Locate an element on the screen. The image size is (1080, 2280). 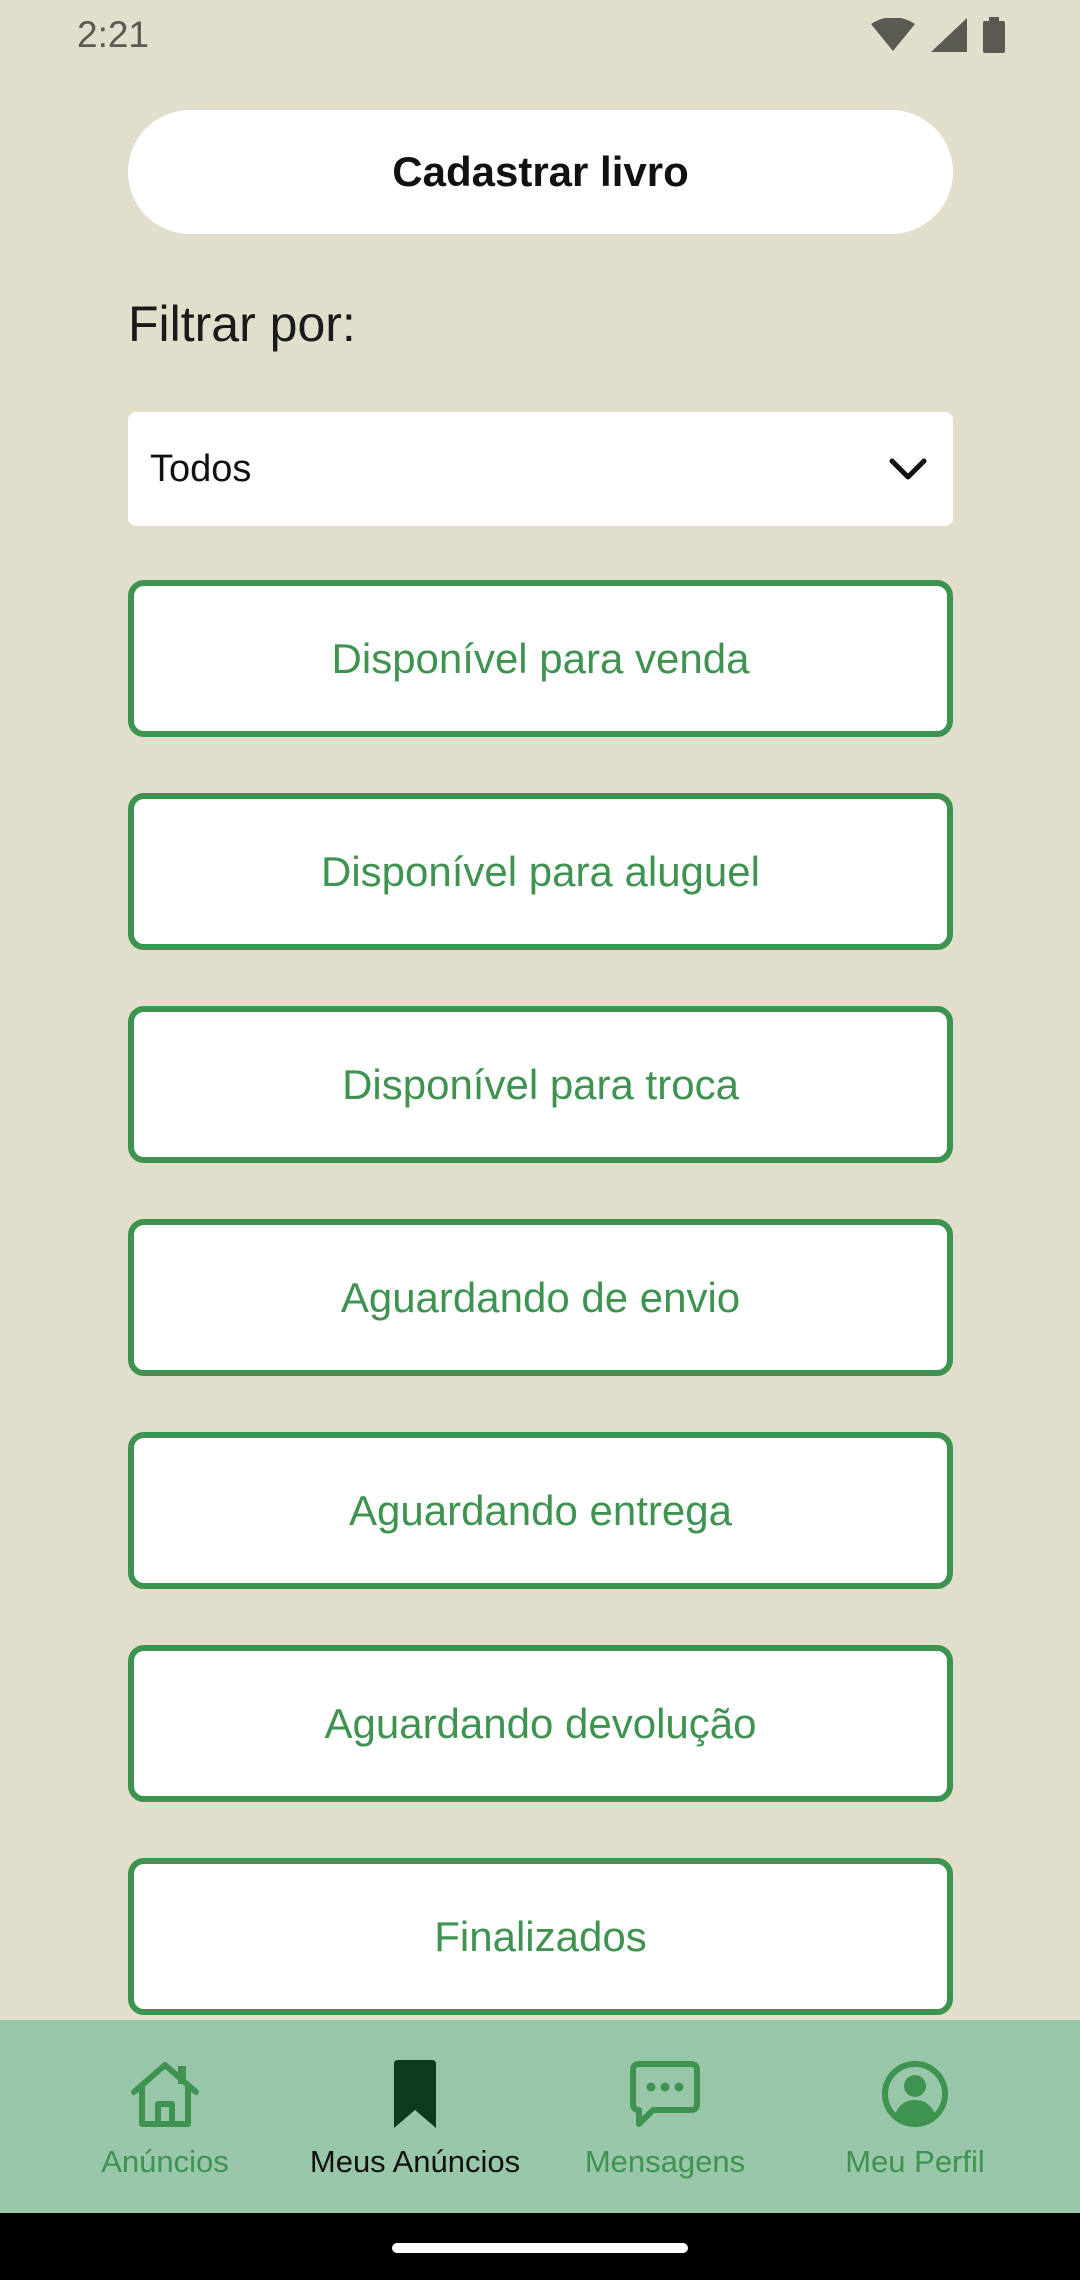
profile-icon is located at coordinates (915, 2094).